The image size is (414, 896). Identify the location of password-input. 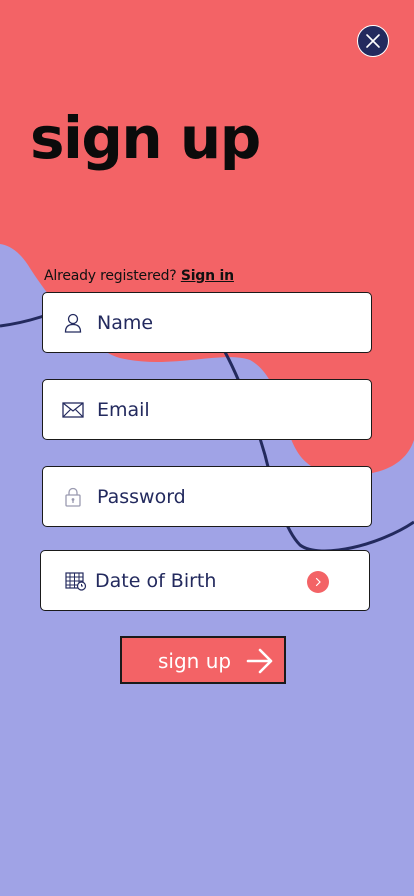
(228, 497).